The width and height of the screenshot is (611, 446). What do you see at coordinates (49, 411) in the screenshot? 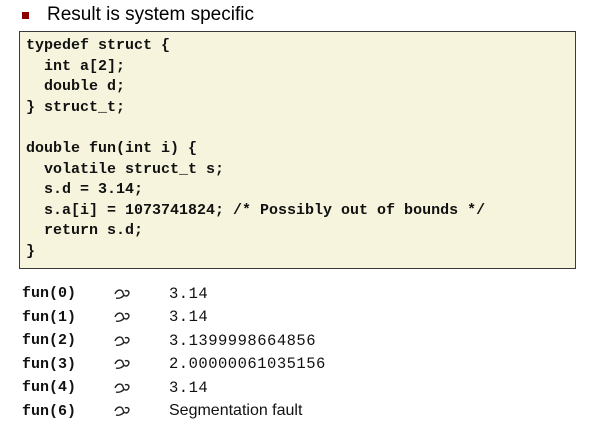
I see `function-call: fun(6)` at bounding box center [49, 411].